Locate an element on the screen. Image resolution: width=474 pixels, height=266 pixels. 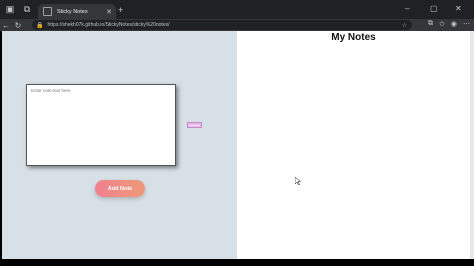
maximize-button: ▢ is located at coordinates (434, 8).